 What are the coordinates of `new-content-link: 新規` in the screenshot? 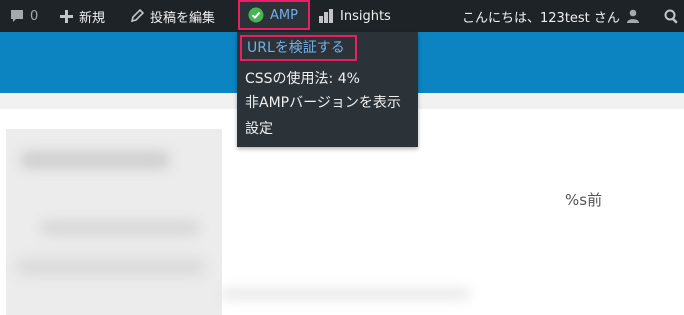 It's located at (82, 16).